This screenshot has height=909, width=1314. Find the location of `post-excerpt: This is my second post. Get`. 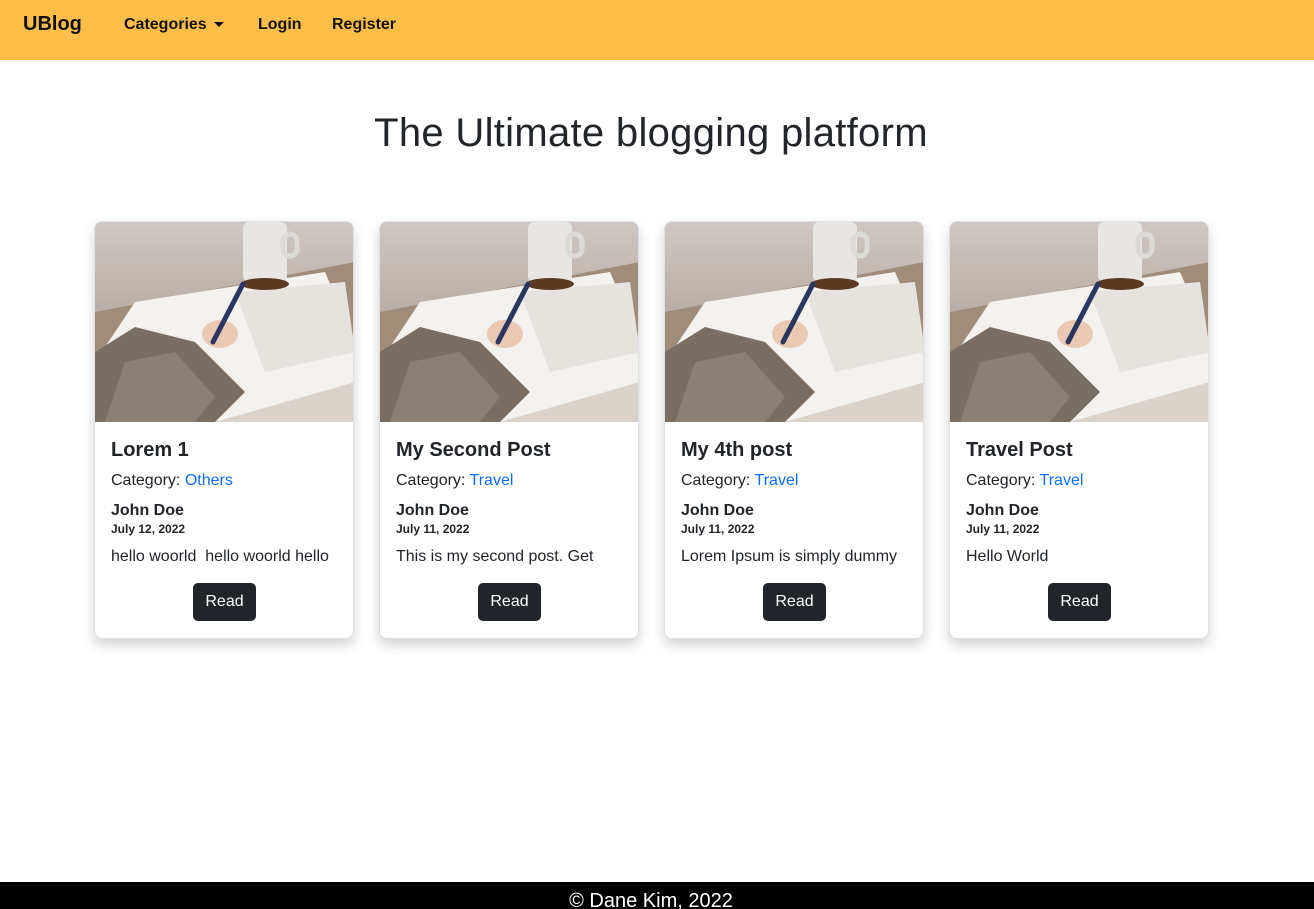

post-excerpt: This is my second post. Get is located at coordinates (495, 556).